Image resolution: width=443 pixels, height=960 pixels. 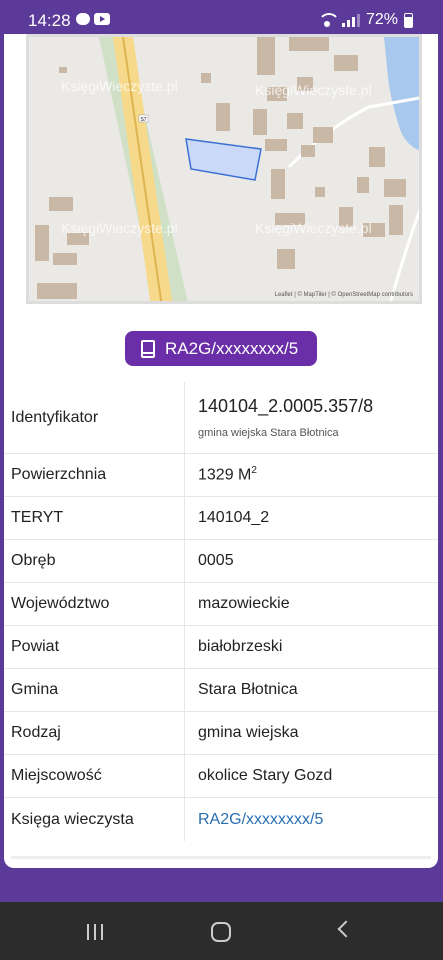 What do you see at coordinates (232, 348) in the screenshot?
I see `land-register-button-label: RA2G/xxxxxxxx/5` at bounding box center [232, 348].